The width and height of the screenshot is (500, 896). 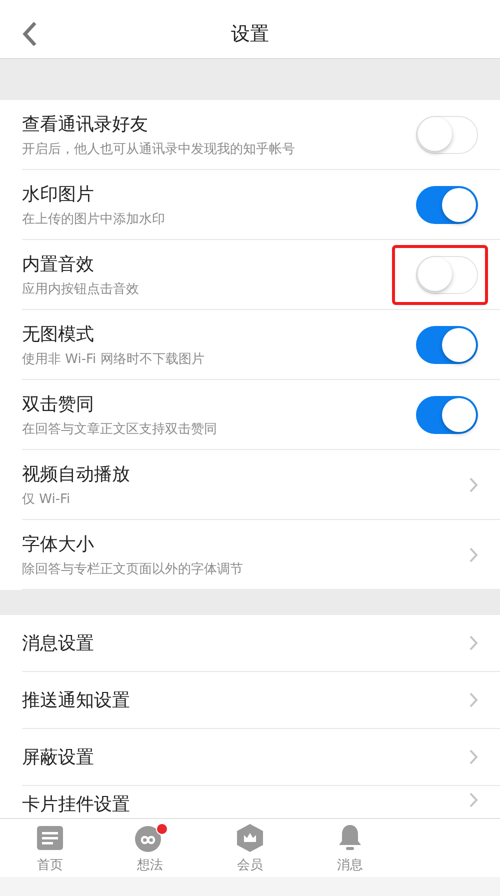 What do you see at coordinates (250, 34) in the screenshot?
I see `page-title: 设置` at bounding box center [250, 34].